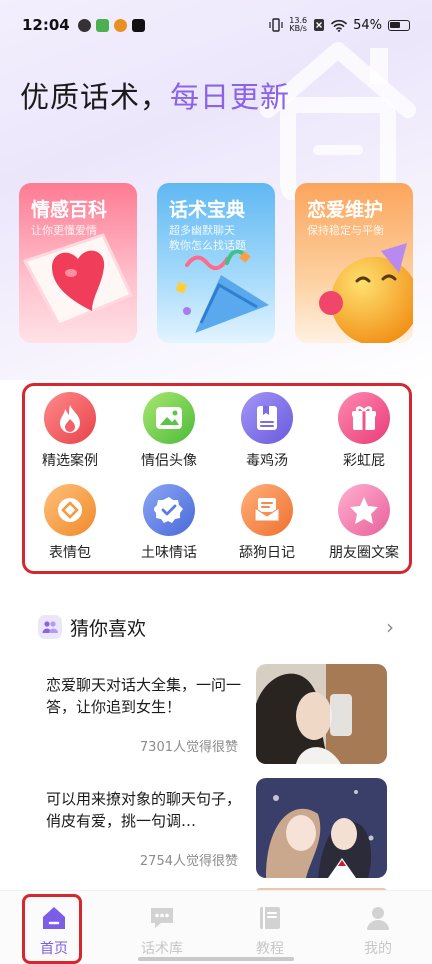 The width and height of the screenshot is (432, 964). What do you see at coordinates (345, 230) in the screenshot?
I see `card-subtitle: 保持稳定与平衡` at bounding box center [345, 230].